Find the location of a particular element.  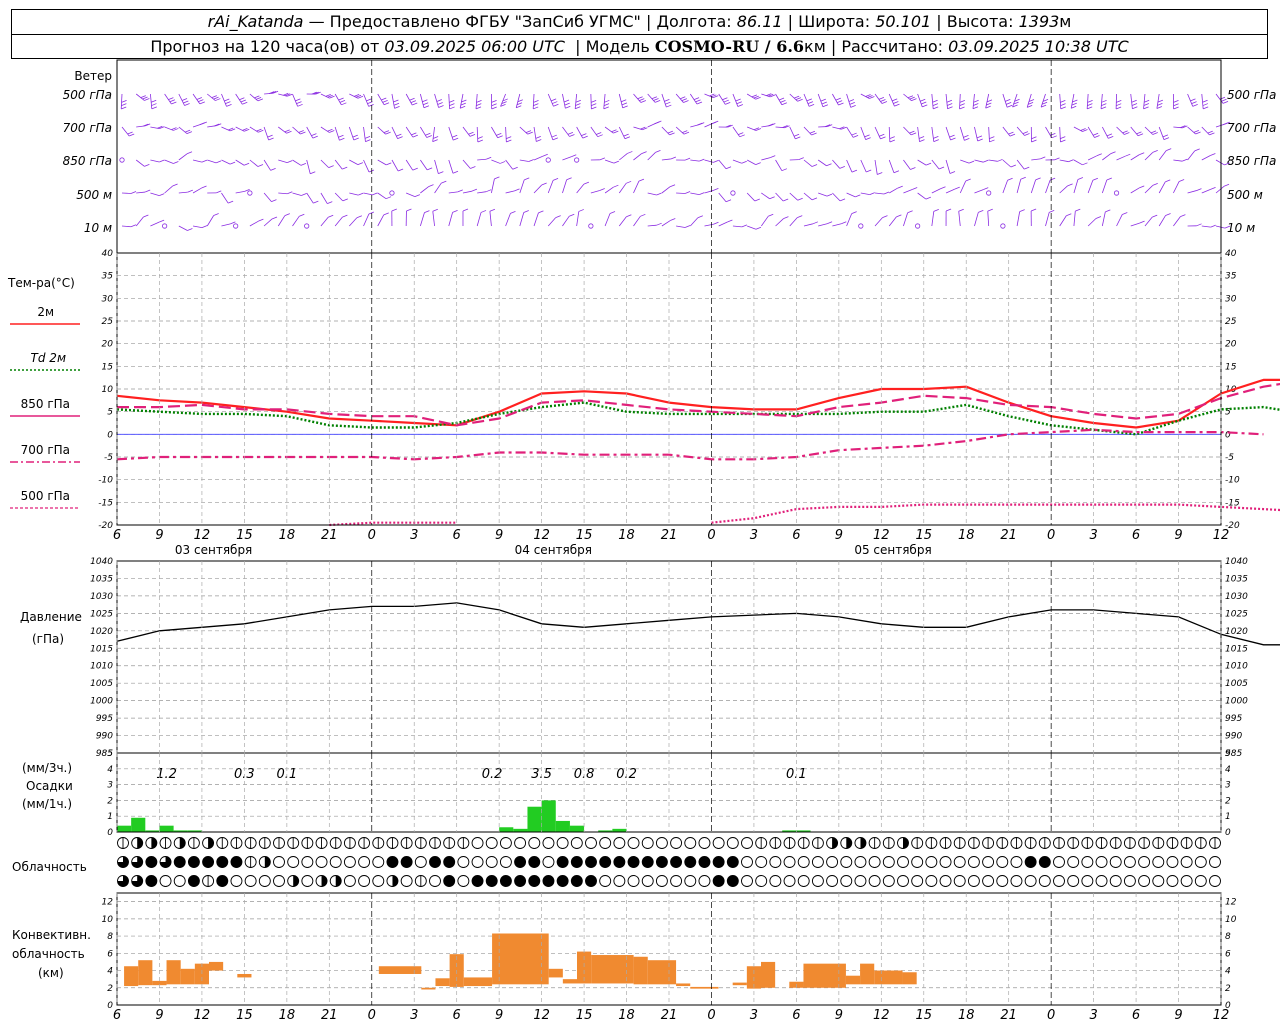

wind-level-label-right: 700 гПа is located at coordinates (1251, 128).